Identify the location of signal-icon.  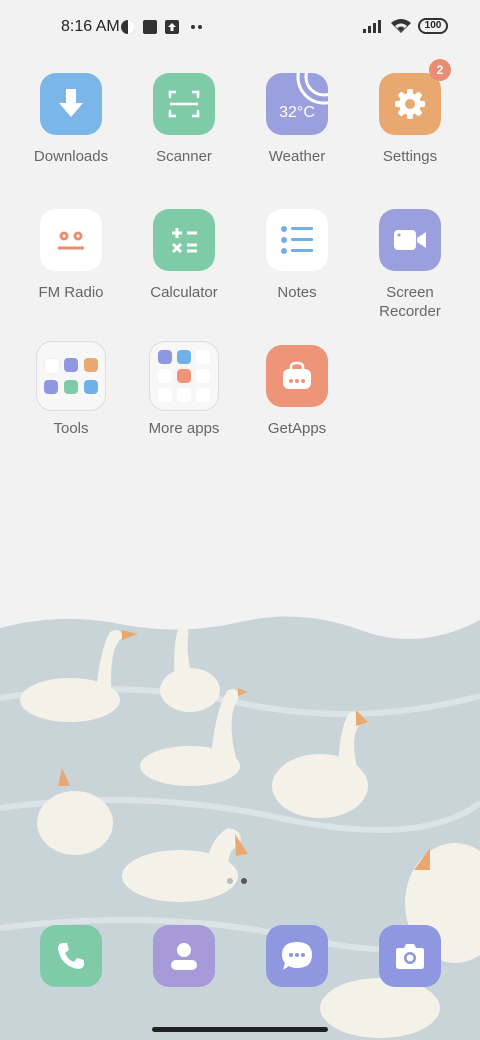
(372, 26).